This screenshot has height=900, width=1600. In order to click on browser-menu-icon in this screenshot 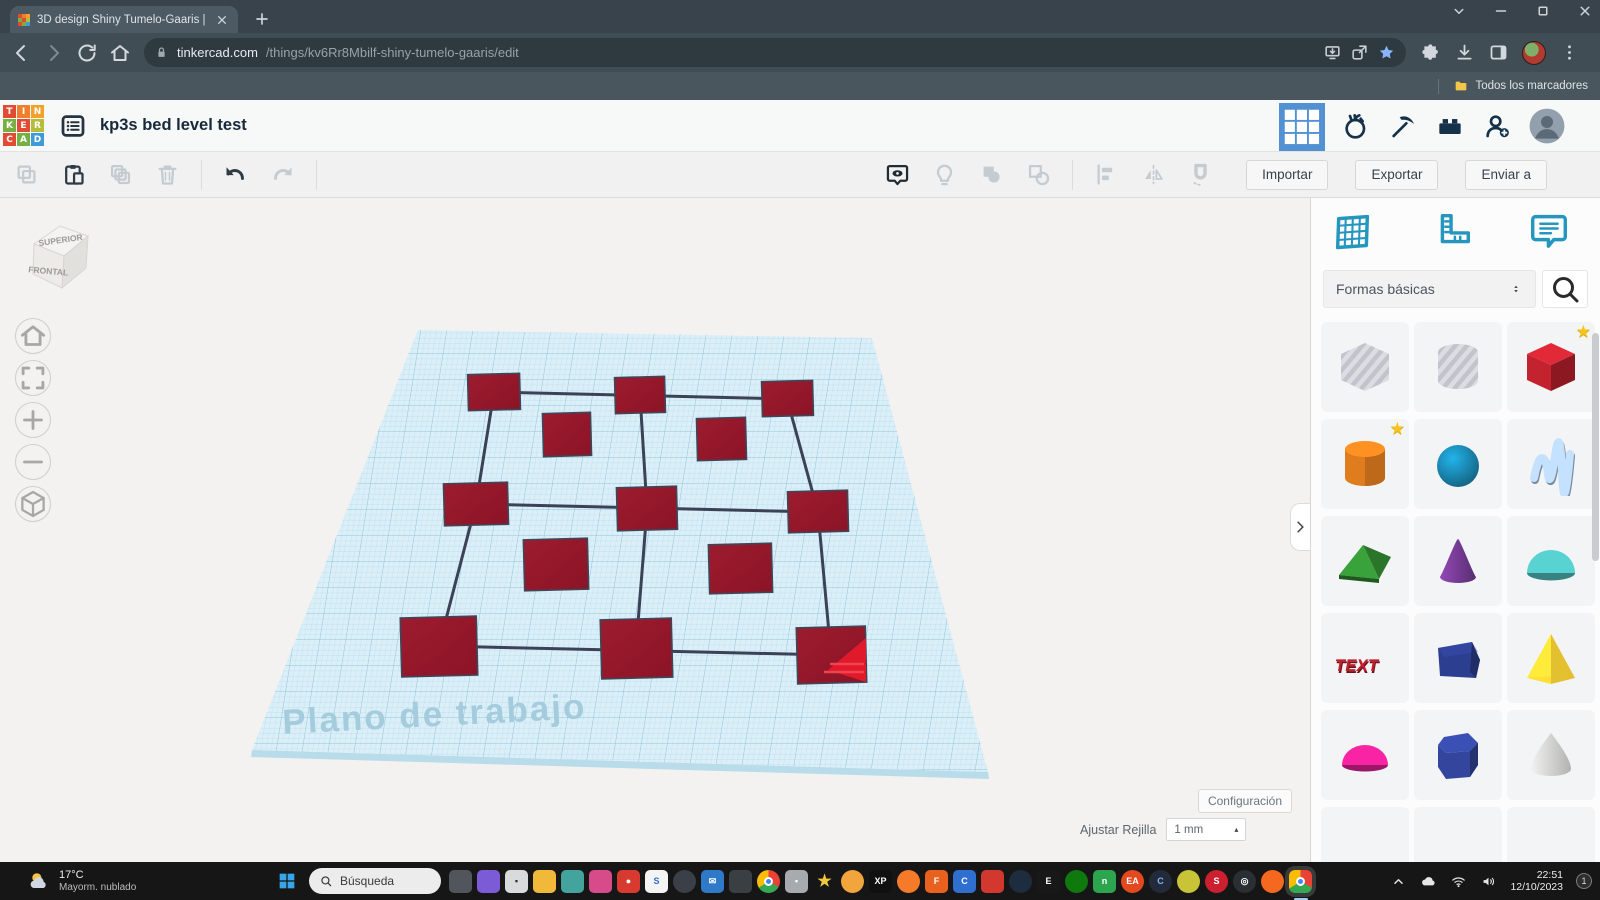, I will do `click(1569, 52)`.